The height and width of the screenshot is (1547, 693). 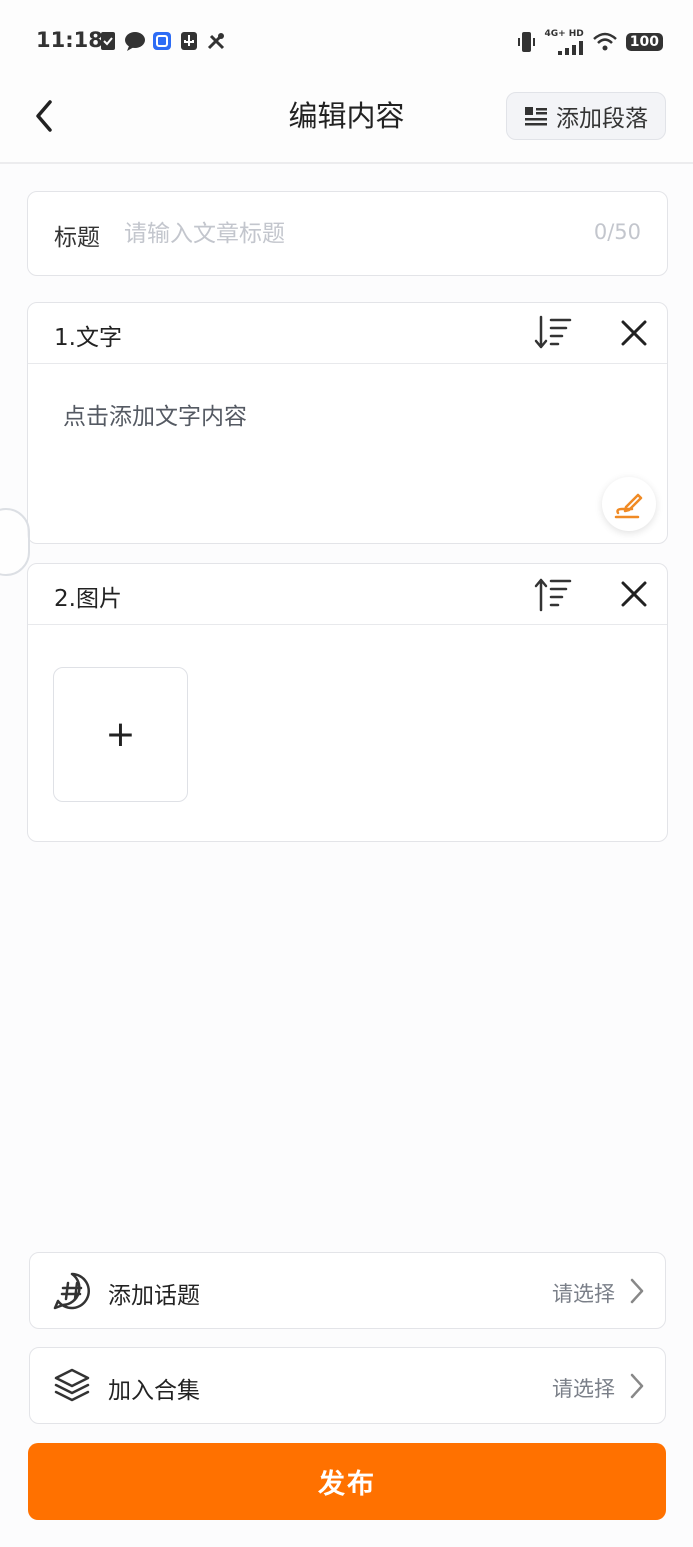 What do you see at coordinates (189, 41) in the screenshot?
I see `usb-icon` at bounding box center [189, 41].